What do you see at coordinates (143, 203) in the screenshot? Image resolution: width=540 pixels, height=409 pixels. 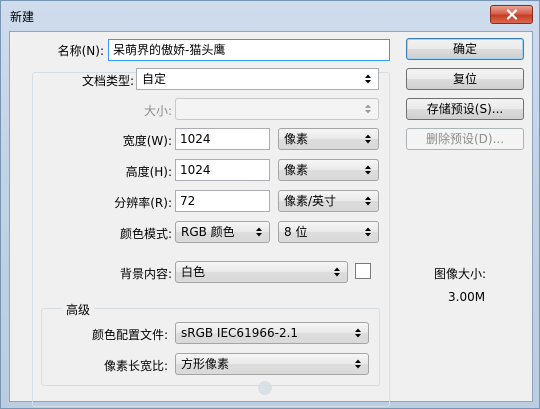 I see `resolution-label: 分辨率(R):` at bounding box center [143, 203].